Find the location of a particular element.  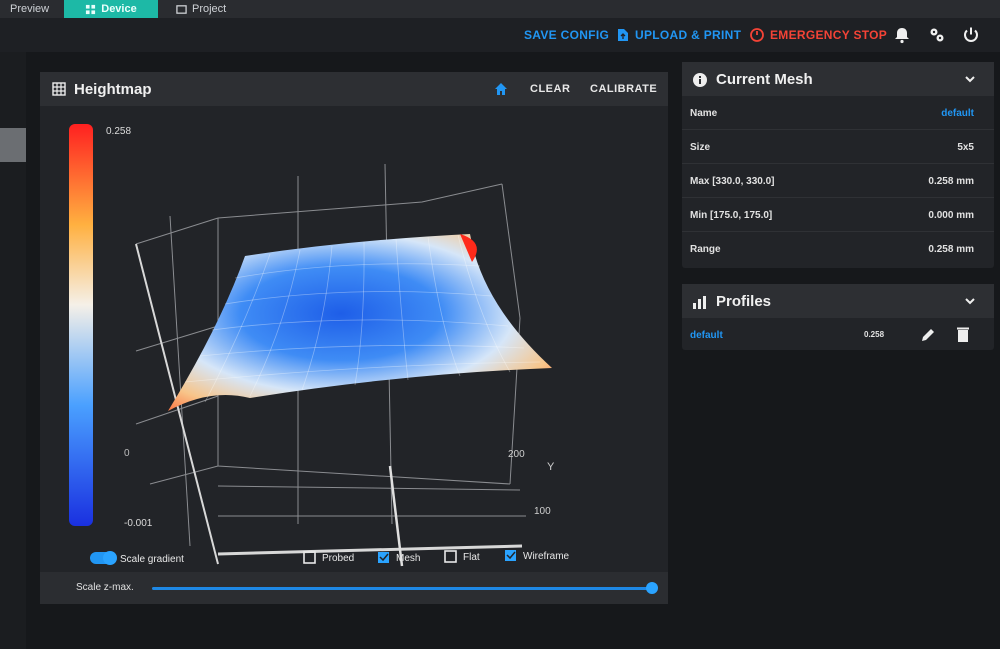

mesh-row-key: Min [175.0, 175.0] is located at coordinates (731, 215).